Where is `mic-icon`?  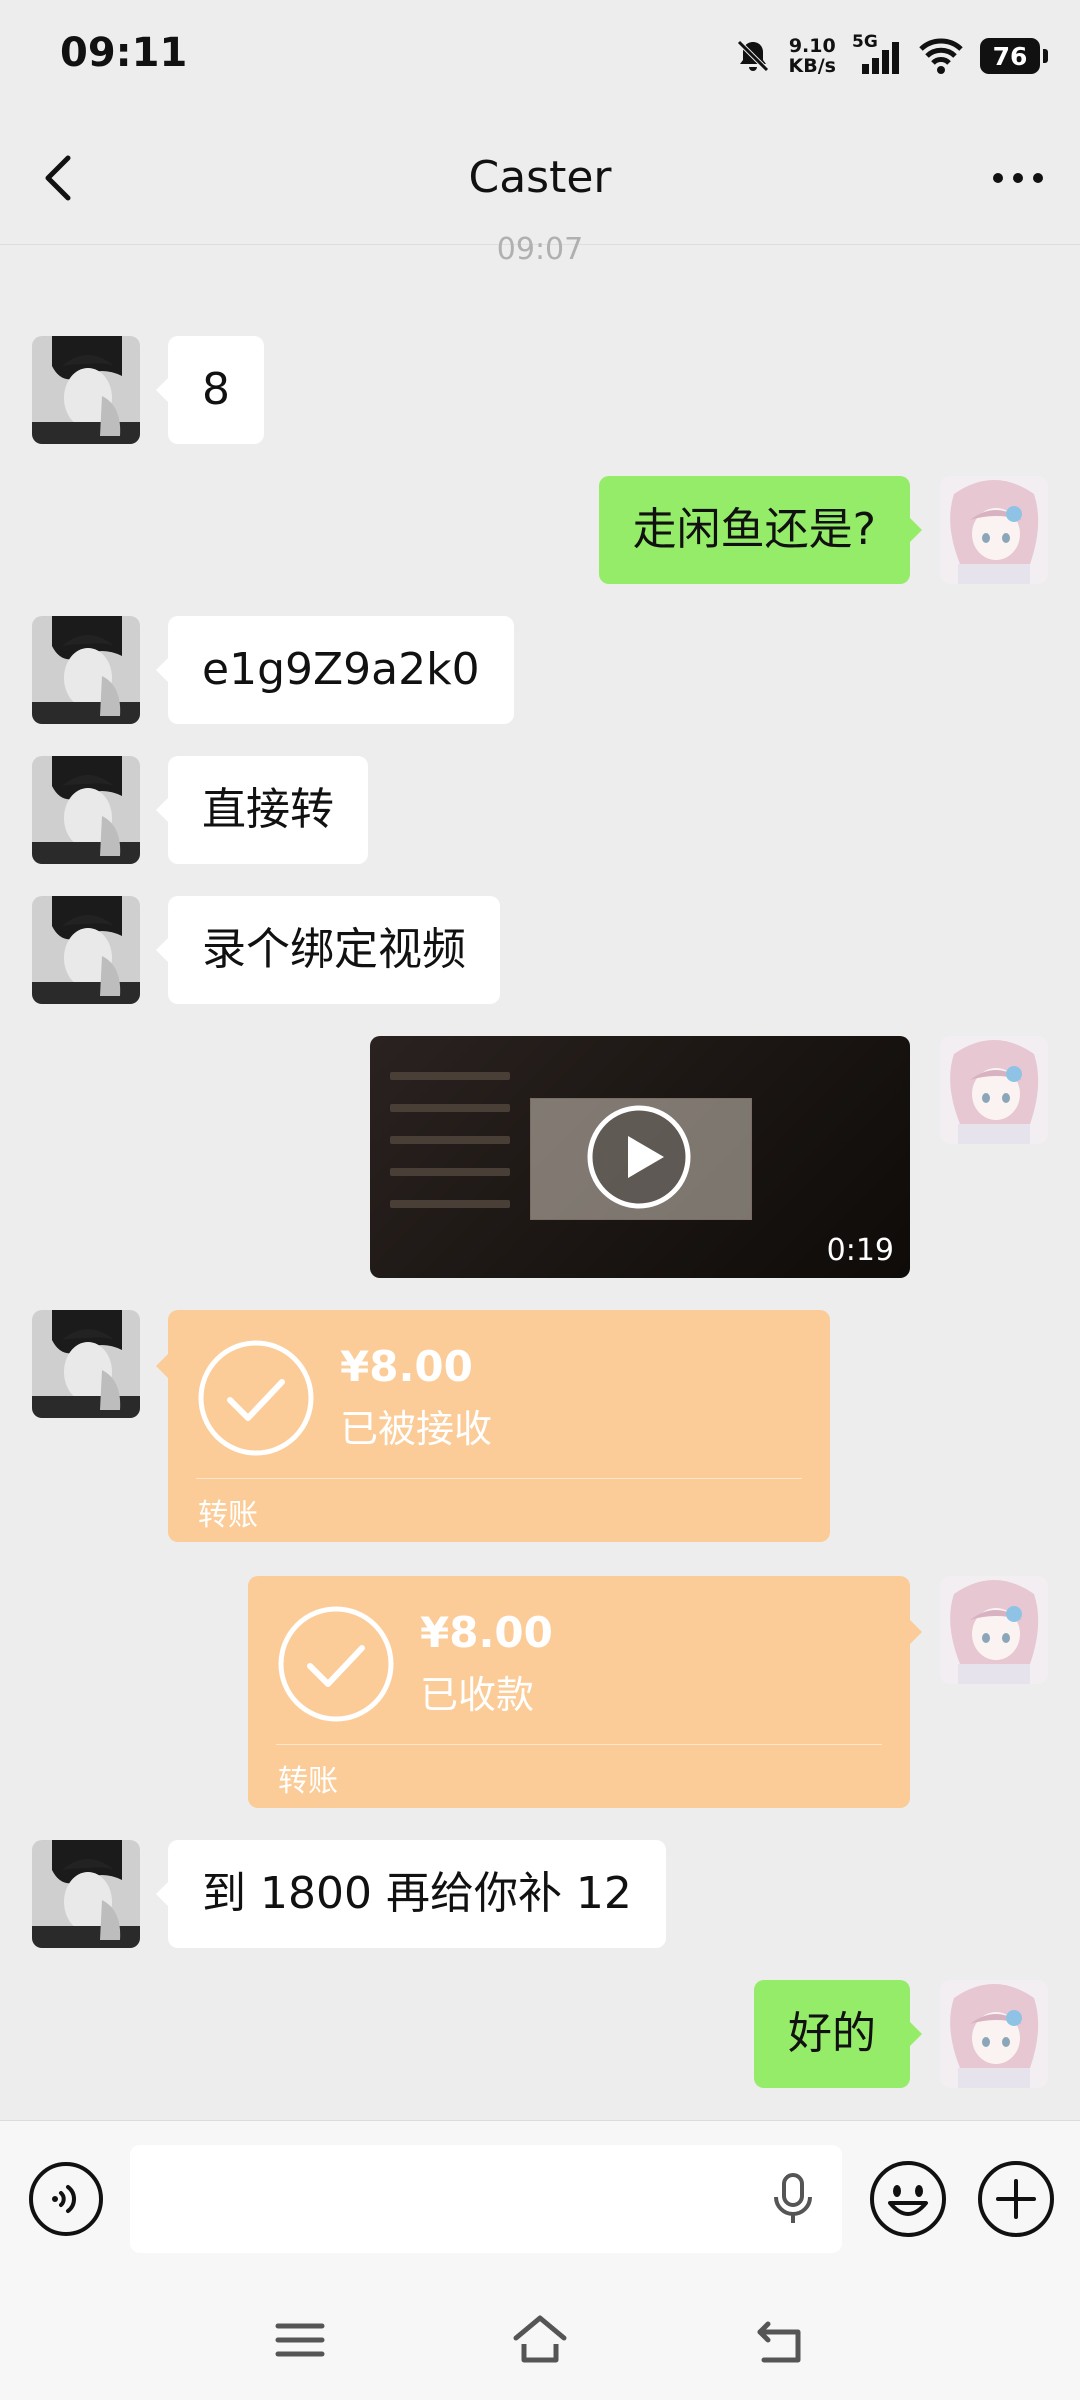
mic-icon is located at coordinates (793, 2199).